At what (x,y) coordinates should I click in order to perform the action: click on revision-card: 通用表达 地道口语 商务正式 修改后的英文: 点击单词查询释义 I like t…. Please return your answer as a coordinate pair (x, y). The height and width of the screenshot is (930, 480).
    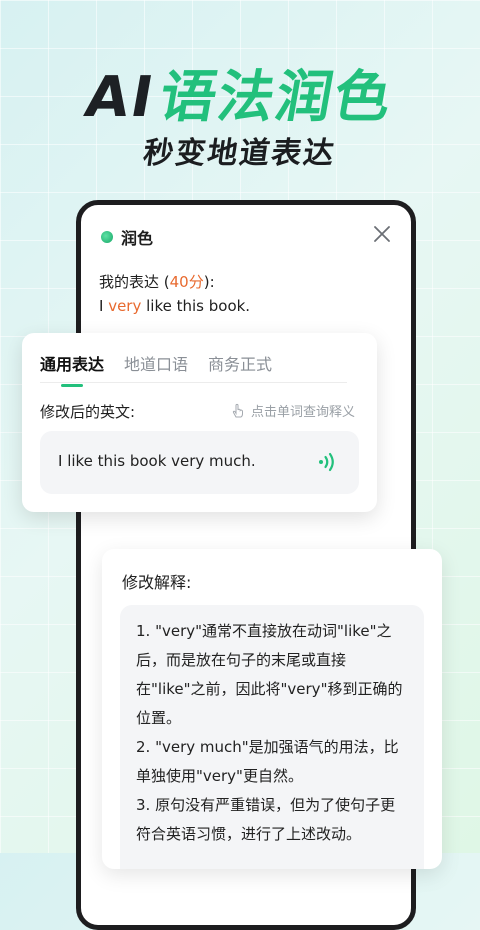
    Looking at the image, I should click on (199, 422).